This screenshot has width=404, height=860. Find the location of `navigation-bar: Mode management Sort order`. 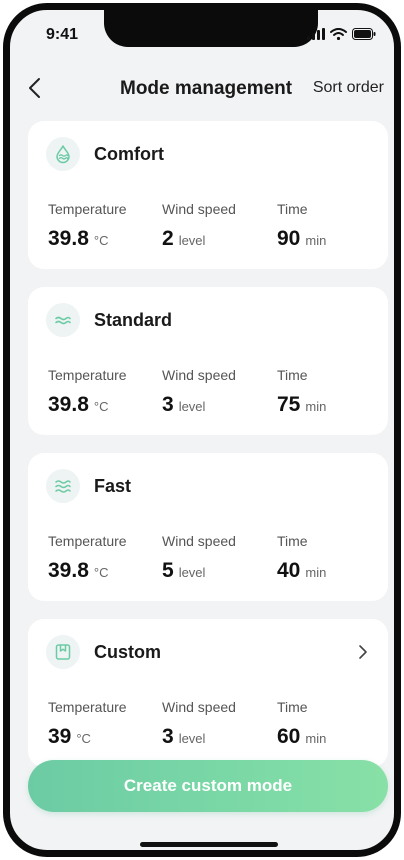

navigation-bar: Mode management Sort order is located at coordinates (202, 88).